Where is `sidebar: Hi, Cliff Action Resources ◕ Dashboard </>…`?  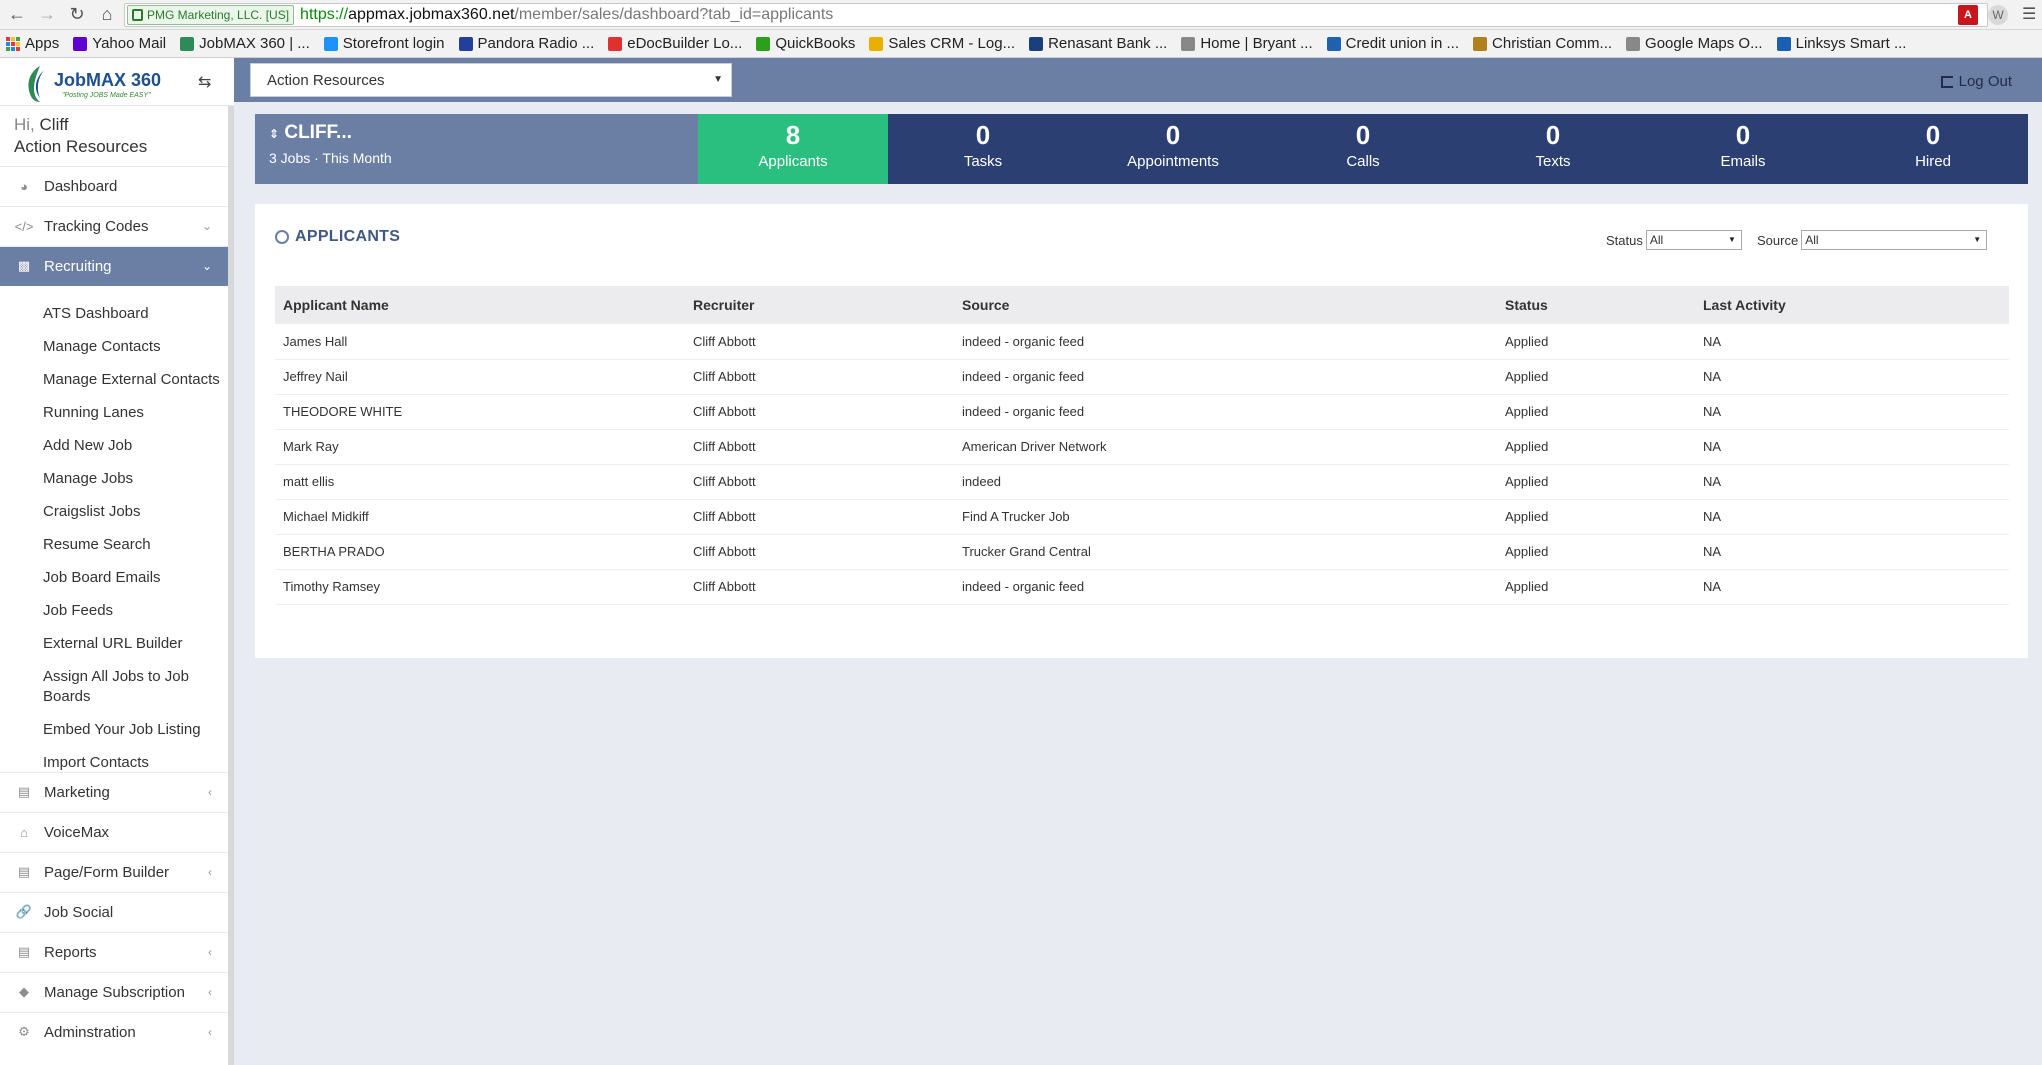 sidebar: Hi, Cliff Action Resources ◕ Dashboard </>… is located at coordinates (117, 585).